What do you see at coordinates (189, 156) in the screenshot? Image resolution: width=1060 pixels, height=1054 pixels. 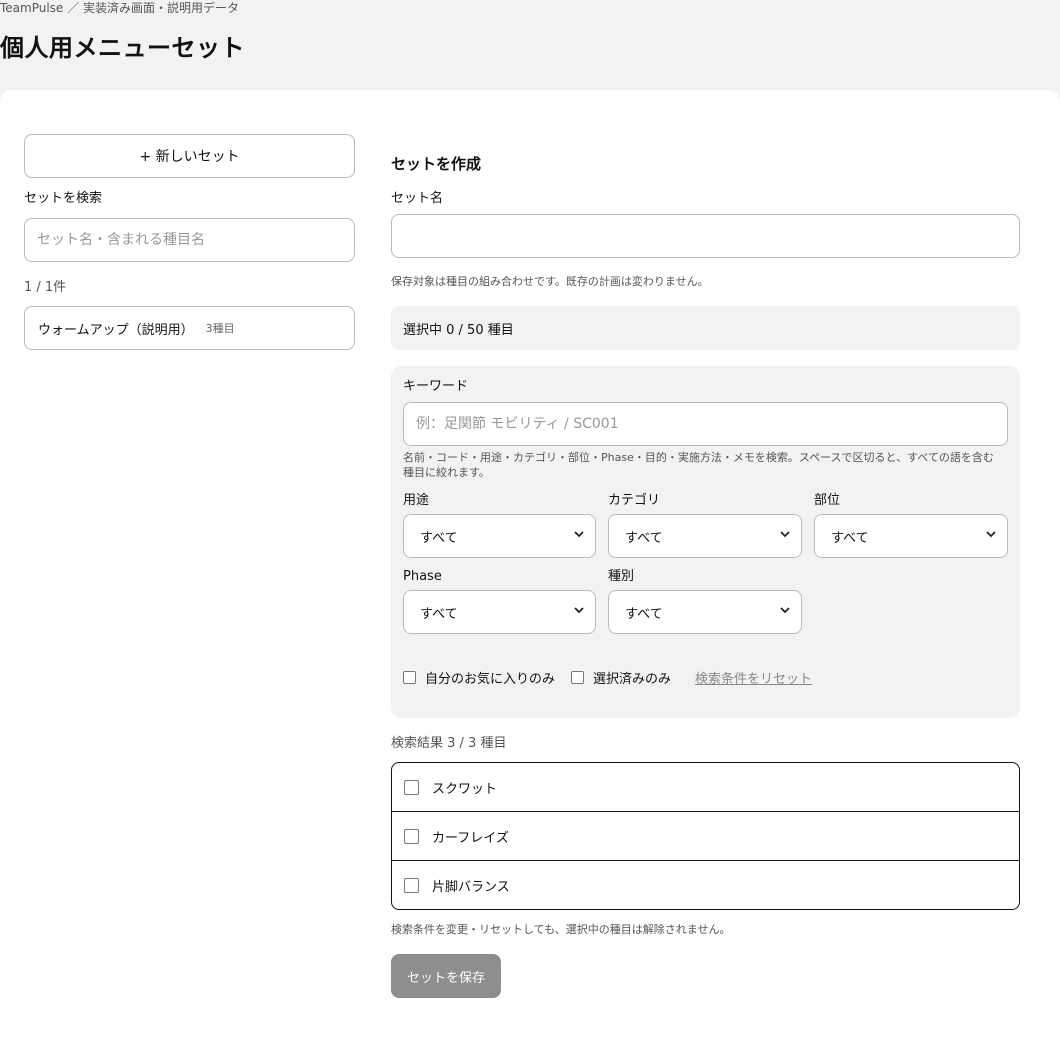 I see `new-set-button: + 新しいセット` at bounding box center [189, 156].